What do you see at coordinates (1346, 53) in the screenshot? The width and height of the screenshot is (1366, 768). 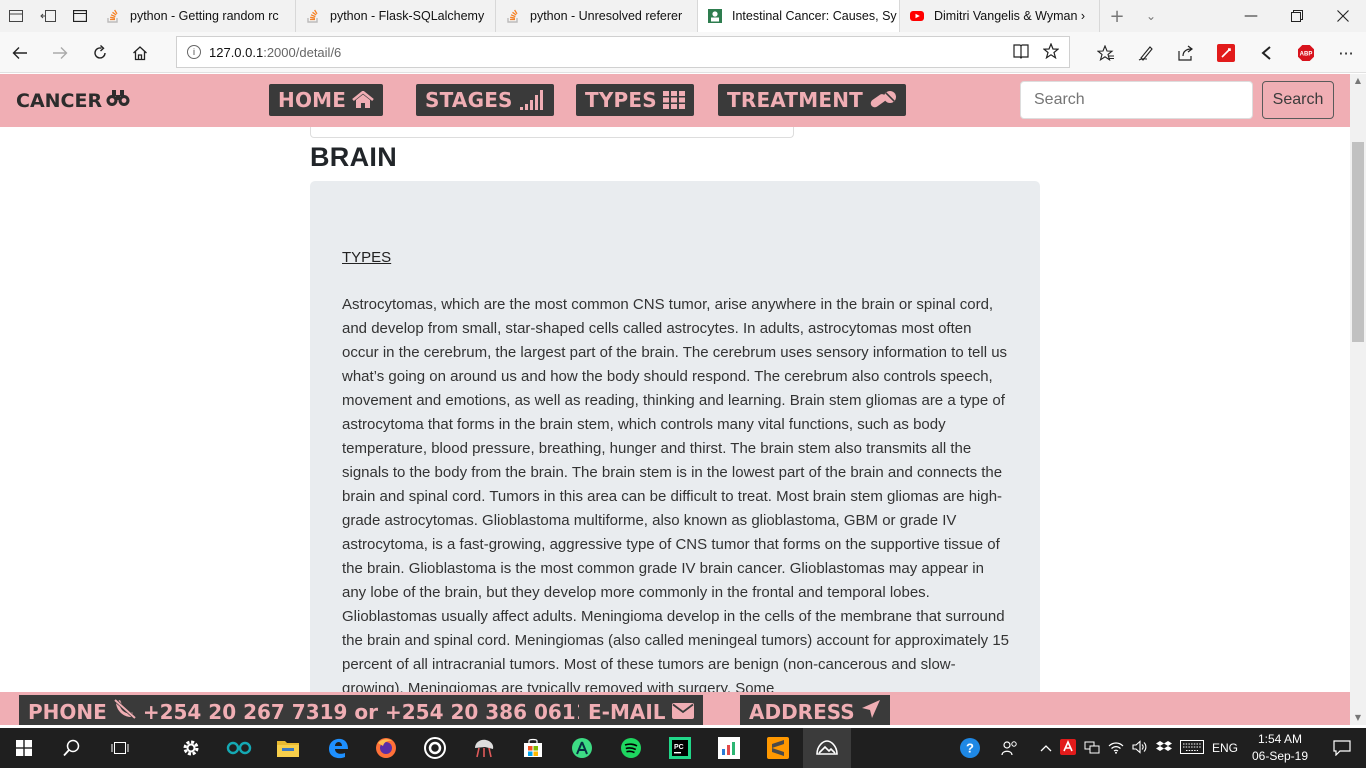 I see `more-menu-icon: ···` at bounding box center [1346, 53].